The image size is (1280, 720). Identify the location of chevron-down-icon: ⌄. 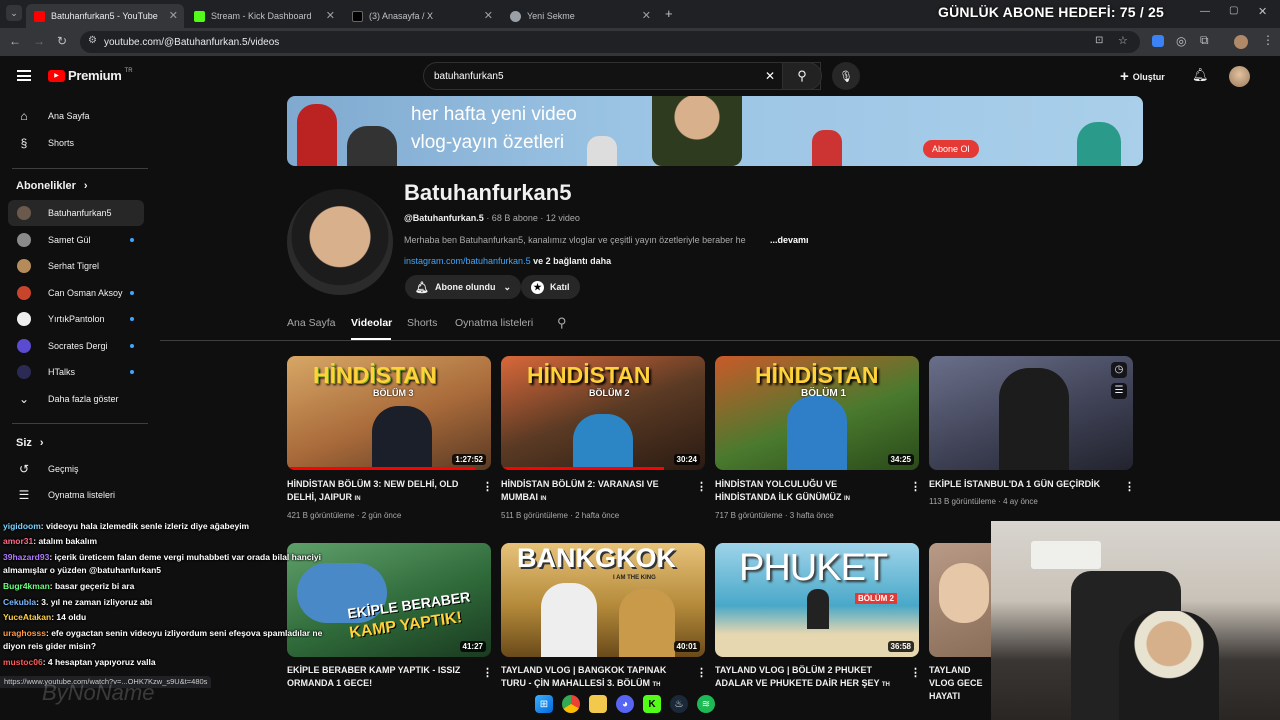
(24, 399).